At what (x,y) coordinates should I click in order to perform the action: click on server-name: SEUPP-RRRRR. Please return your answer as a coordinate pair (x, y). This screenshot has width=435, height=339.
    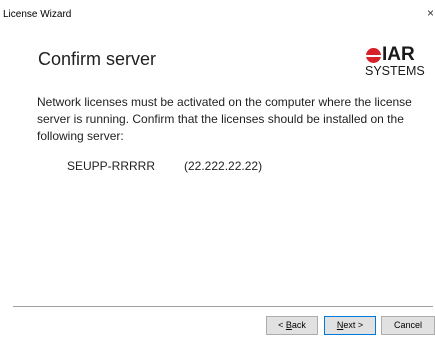
    Looking at the image, I should click on (111, 166).